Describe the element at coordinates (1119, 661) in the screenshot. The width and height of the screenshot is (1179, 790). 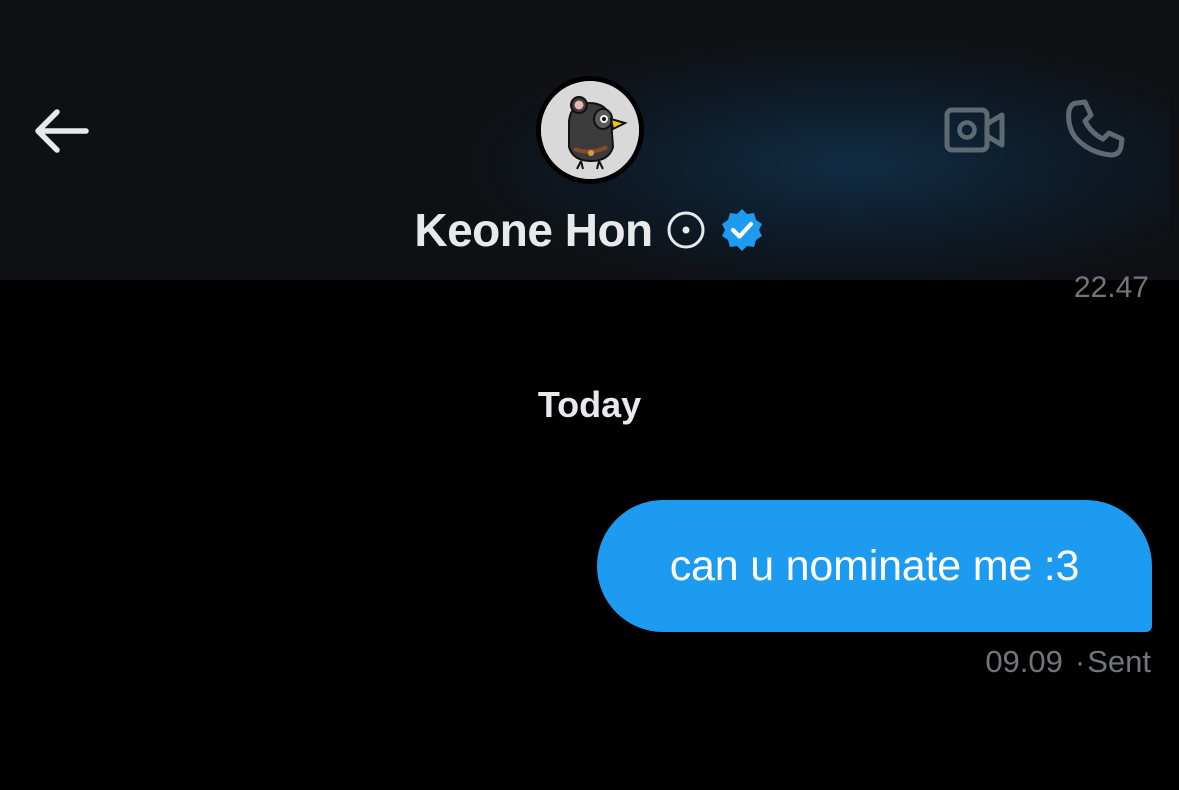
I see `message-status: Sent` at that location.